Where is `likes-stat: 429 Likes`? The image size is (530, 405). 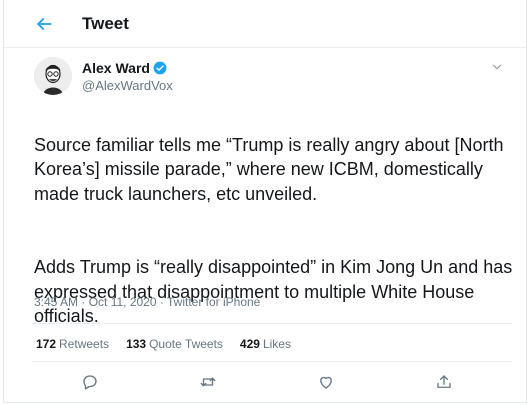 likes-stat: 429 Likes is located at coordinates (265, 344).